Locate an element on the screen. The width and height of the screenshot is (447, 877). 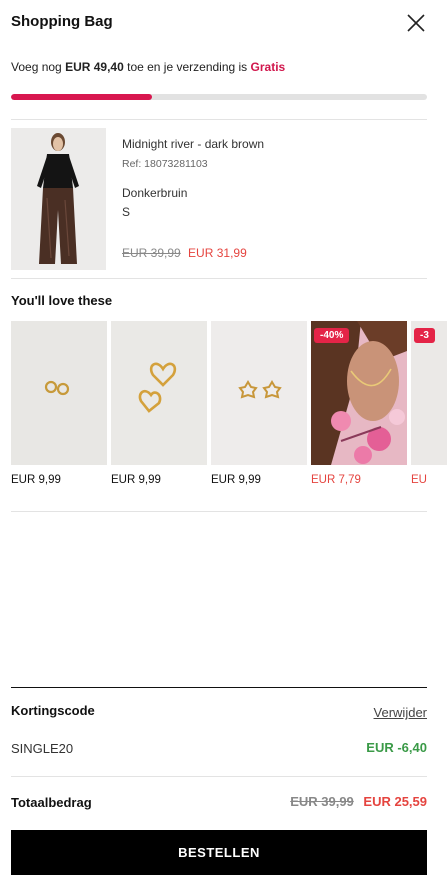
total-prices: EUR 39,99 EUR 25,59 is located at coordinates (358, 801).